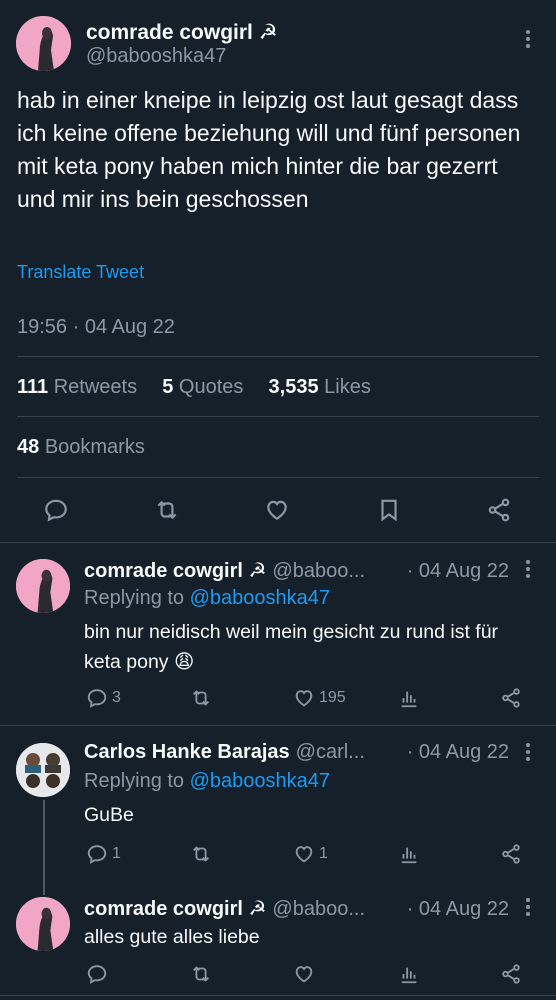 This screenshot has width=556, height=1000. I want to click on like-action: 1, so click(310, 854).